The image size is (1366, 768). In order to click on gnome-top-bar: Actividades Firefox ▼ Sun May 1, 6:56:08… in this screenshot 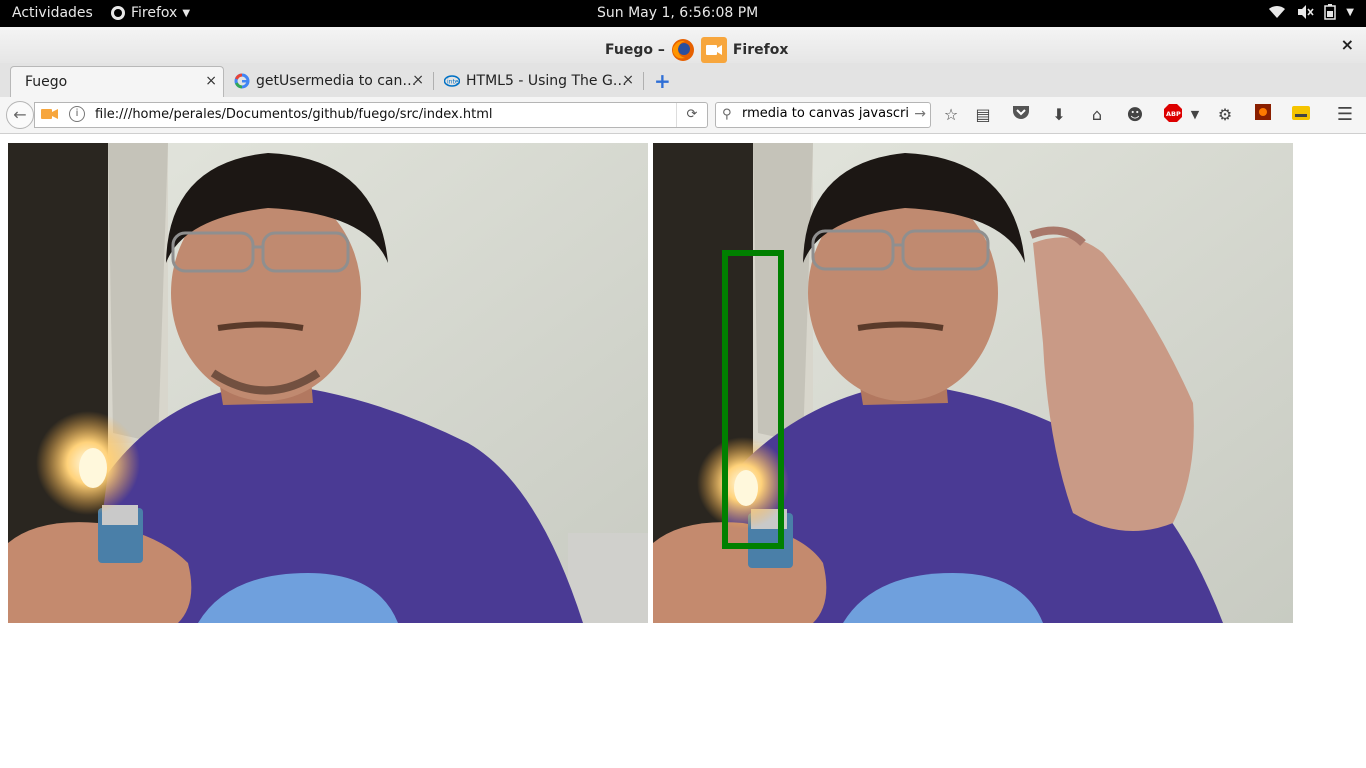, I will do `click(683, 13)`.